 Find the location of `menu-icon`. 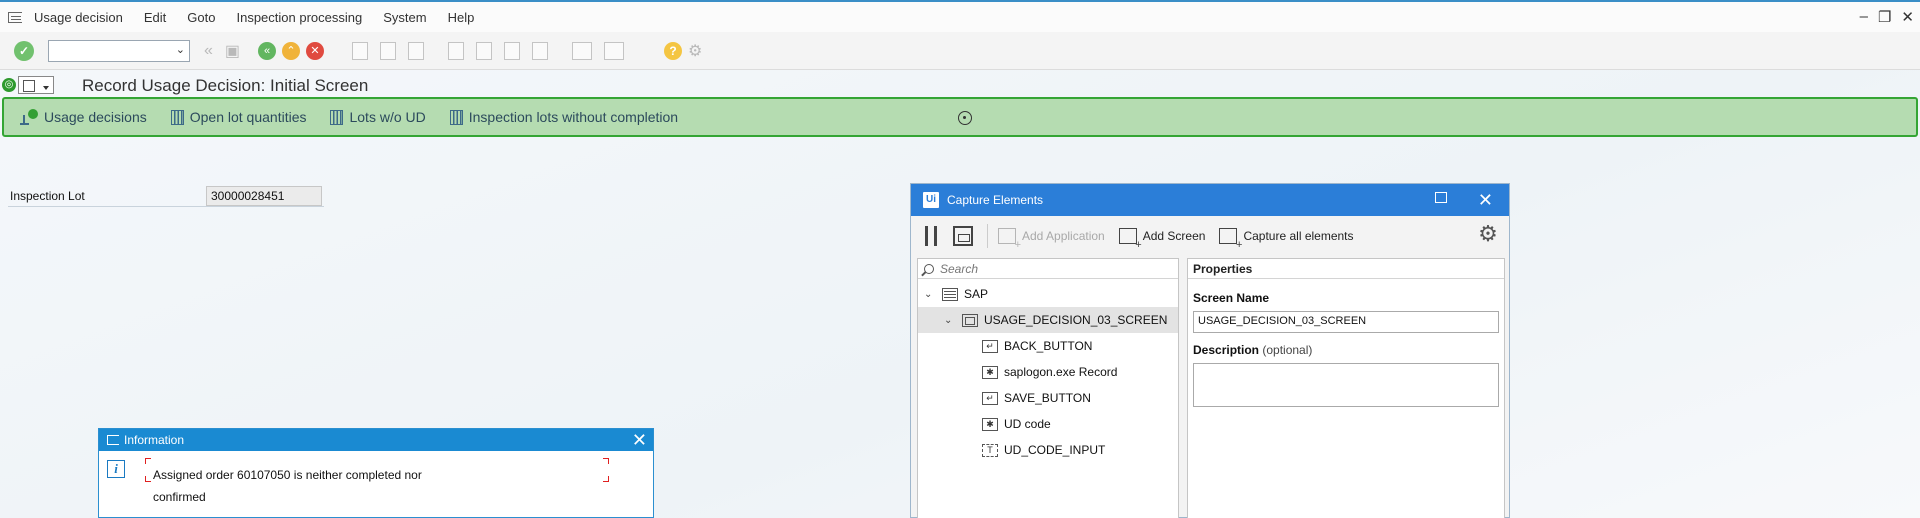

menu-icon is located at coordinates (15, 17).